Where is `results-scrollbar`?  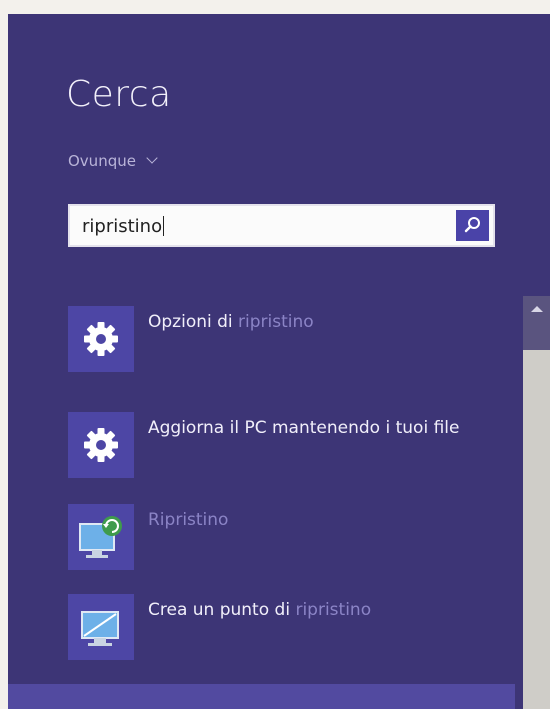 results-scrollbar is located at coordinates (536, 502).